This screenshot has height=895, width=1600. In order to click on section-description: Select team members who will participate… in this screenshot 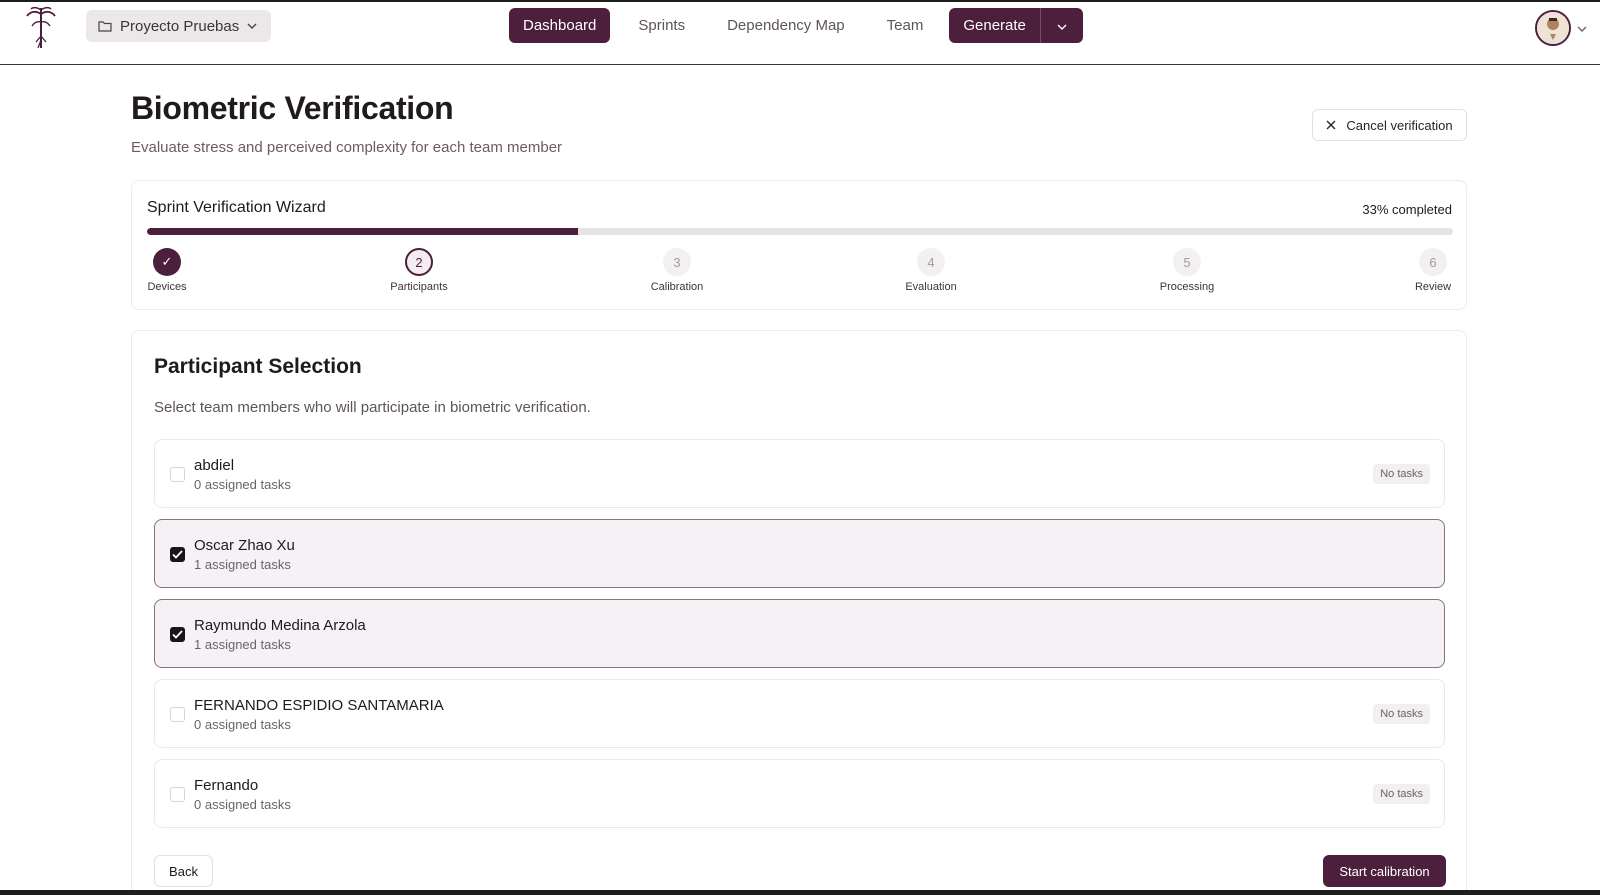, I will do `click(372, 407)`.